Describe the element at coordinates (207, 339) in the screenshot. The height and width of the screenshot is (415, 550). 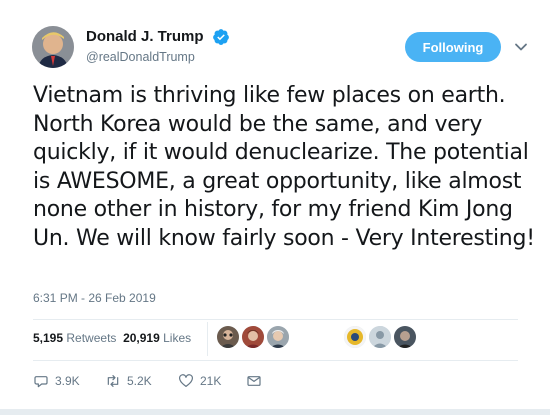
I see `stats-separator` at that location.